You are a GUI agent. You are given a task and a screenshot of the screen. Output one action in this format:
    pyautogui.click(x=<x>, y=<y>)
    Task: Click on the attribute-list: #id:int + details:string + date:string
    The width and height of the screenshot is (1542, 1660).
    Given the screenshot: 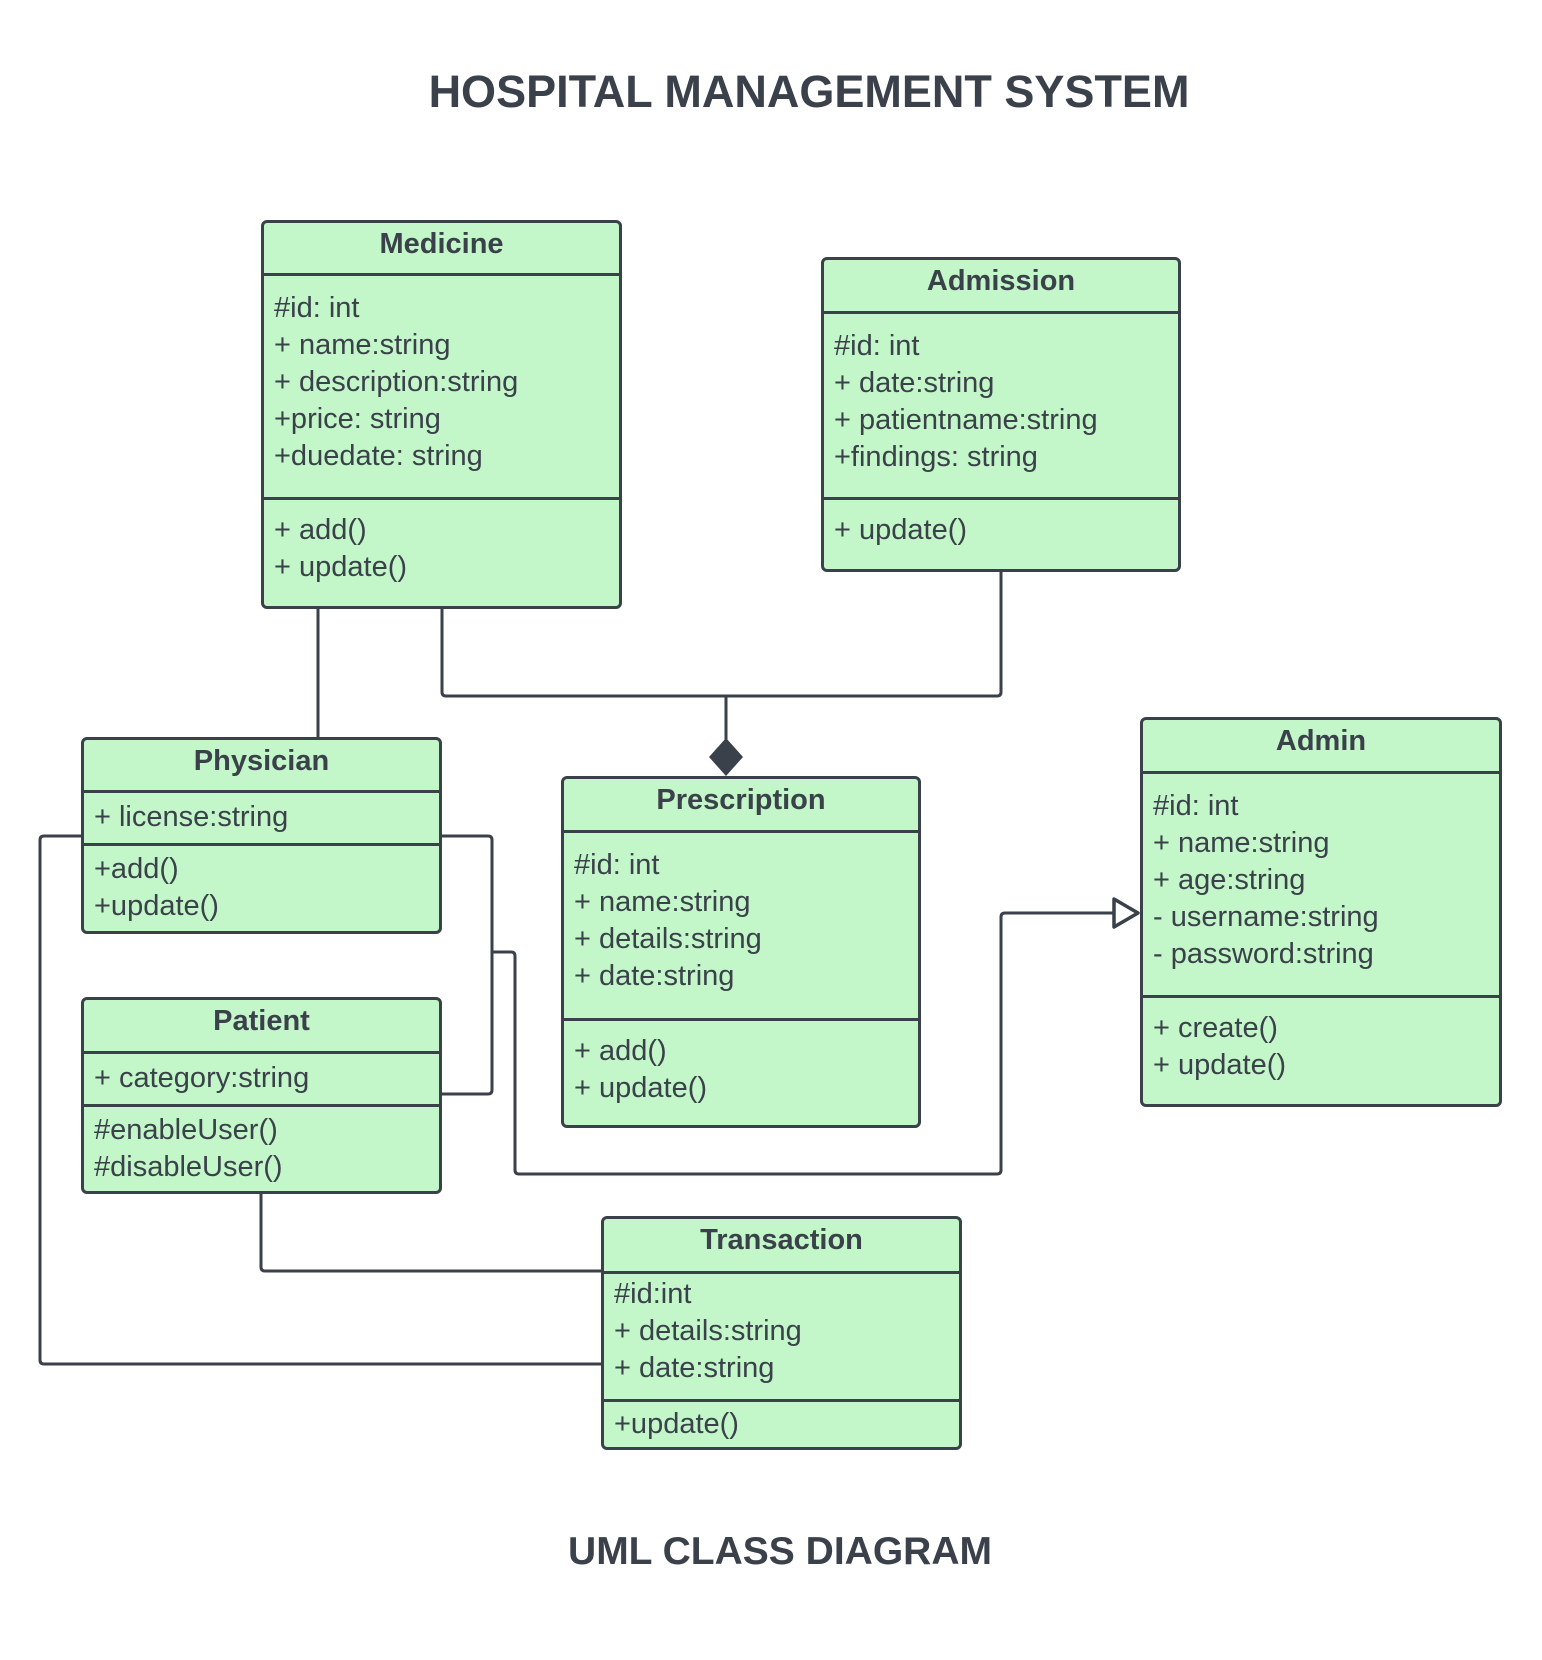 What is the action you would take?
    pyautogui.click(x=781, y=1338)
    